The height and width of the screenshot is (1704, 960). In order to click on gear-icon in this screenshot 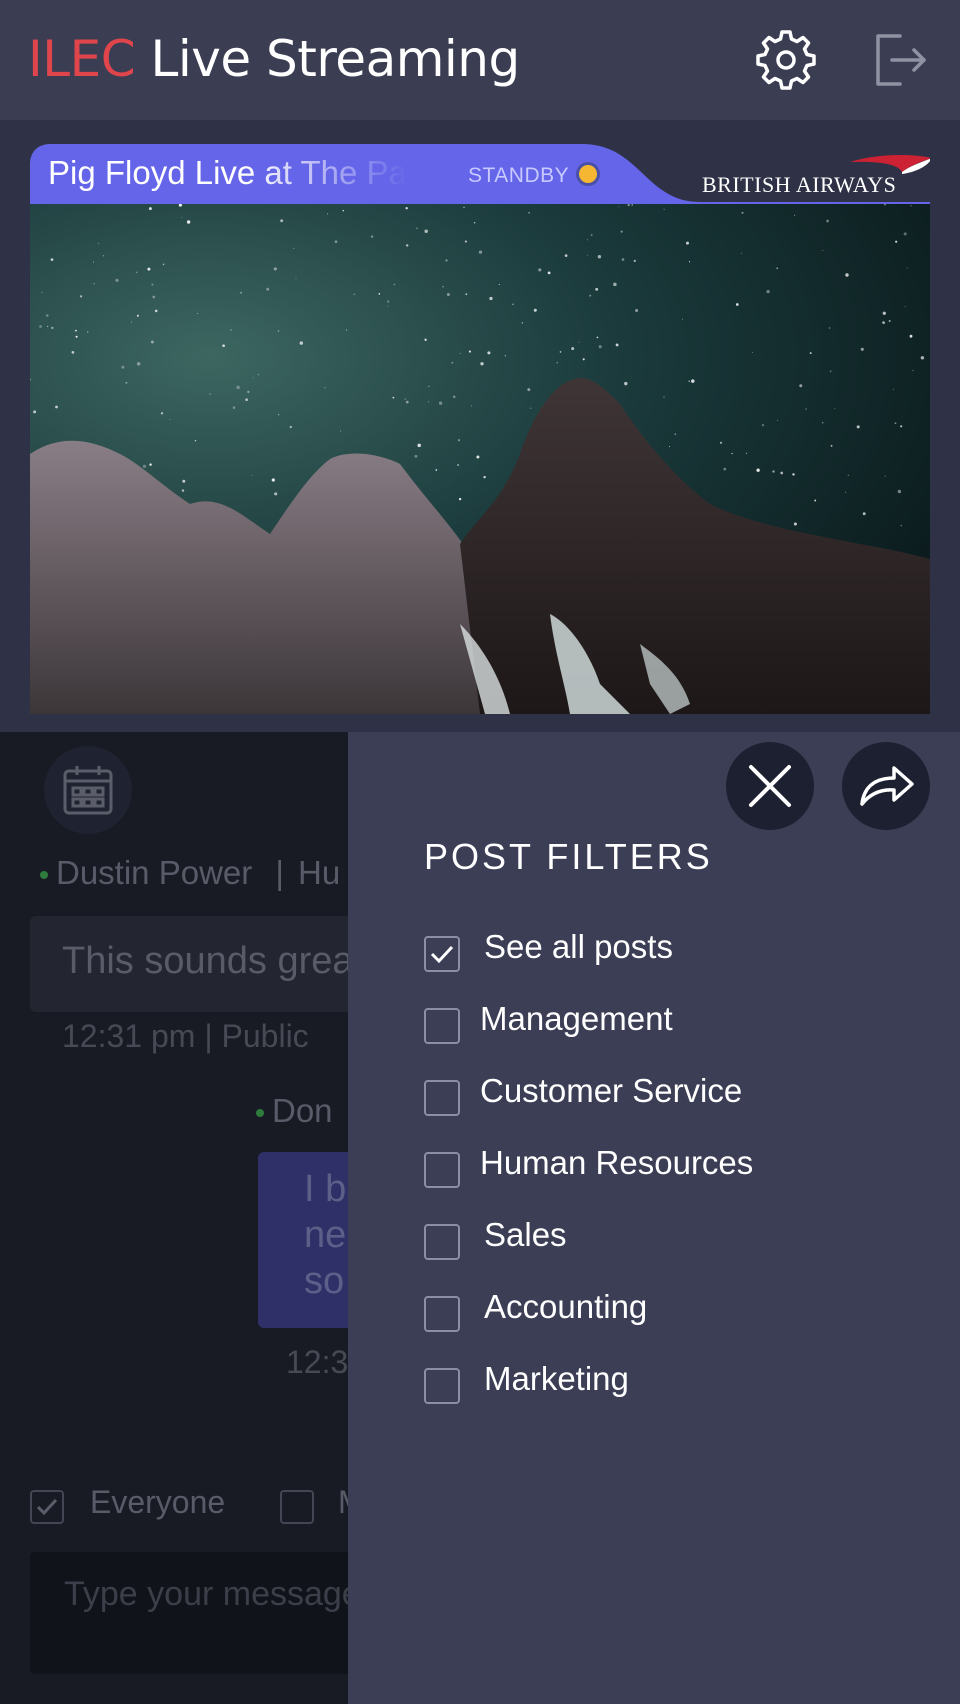, I will do `click(786, 60)`.